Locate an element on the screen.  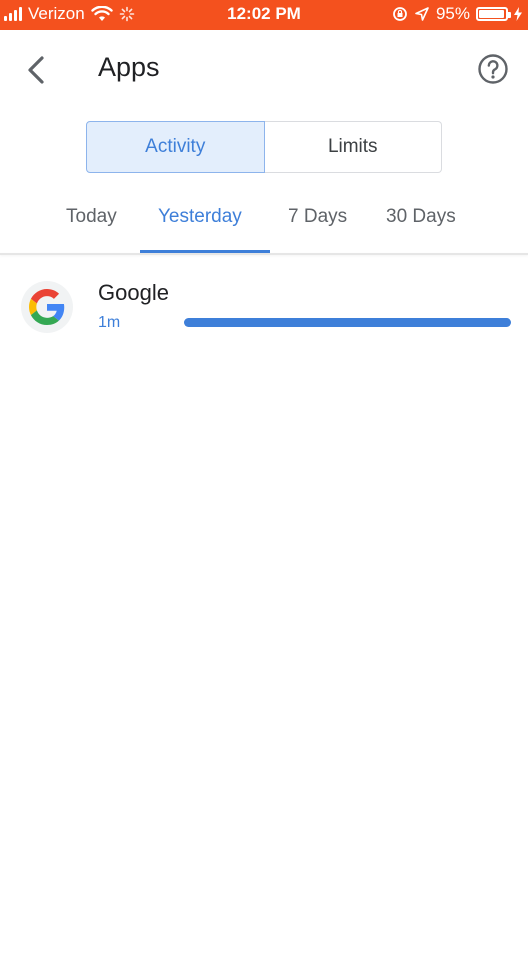
charging-bolt-icon is located at coordinates (518, 14).